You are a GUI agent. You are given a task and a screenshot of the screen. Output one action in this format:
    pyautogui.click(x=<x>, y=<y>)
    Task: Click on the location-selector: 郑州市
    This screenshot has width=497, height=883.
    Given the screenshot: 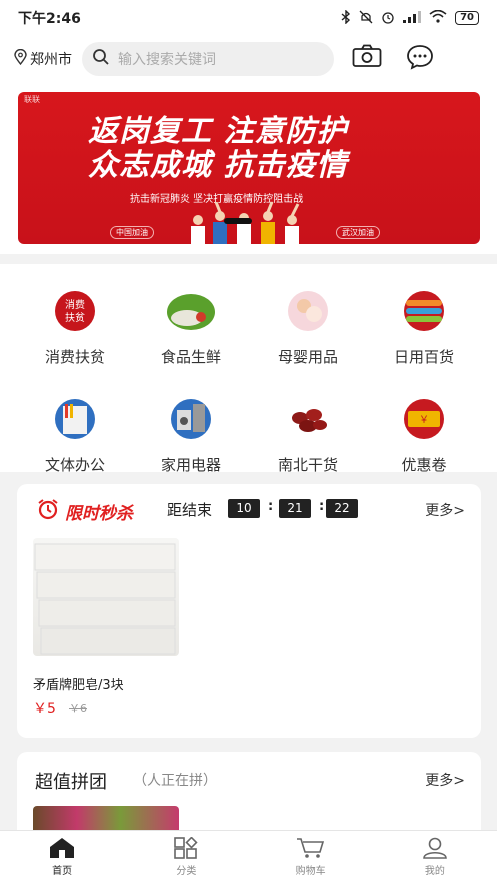 What is the action you would take?
    pyautogui.click(x=43, y=58)
    